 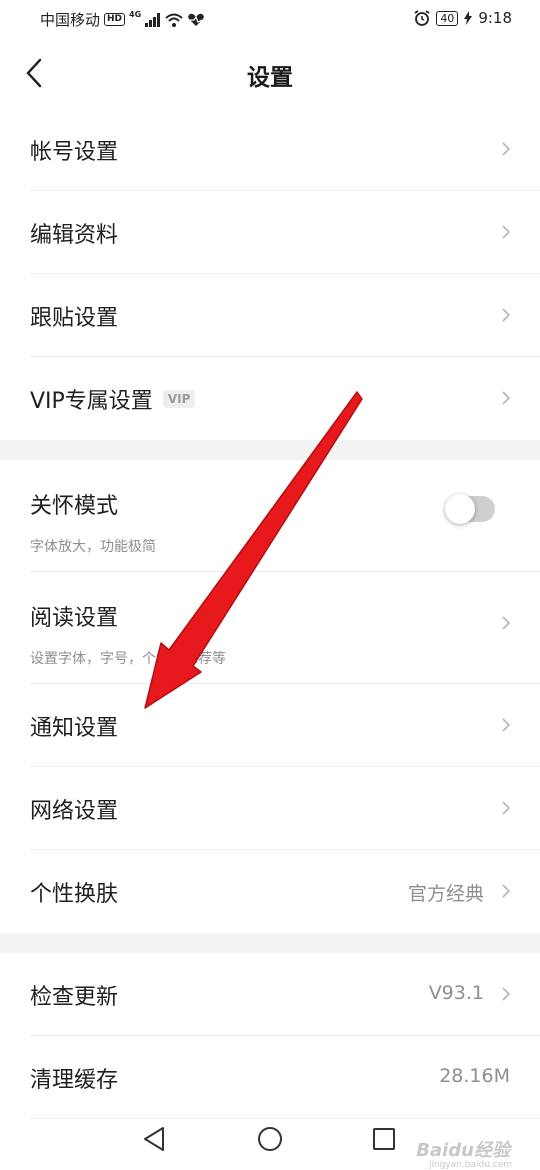 What do you see at coordinates (70, 20) in the screenshot?
I see `carrier-name: 中国移动` at bounding box center [70, 20].